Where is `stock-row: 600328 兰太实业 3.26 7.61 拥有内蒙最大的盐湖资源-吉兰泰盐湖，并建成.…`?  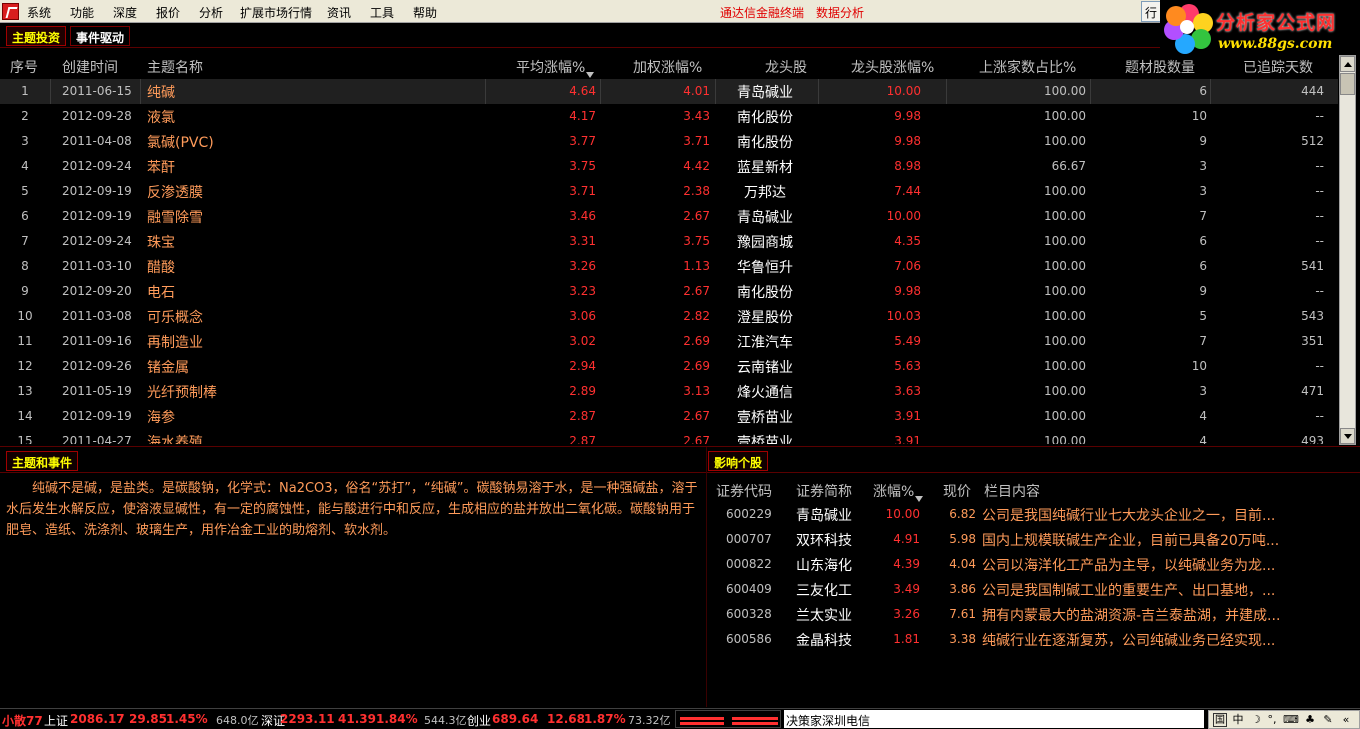
stock-row: 600328 兰太实业 3.26 7.61 拥有内蒙最大的盐湖资源-吉兰泰盐湖，并建成.… is located at coordinates (1025, 614).